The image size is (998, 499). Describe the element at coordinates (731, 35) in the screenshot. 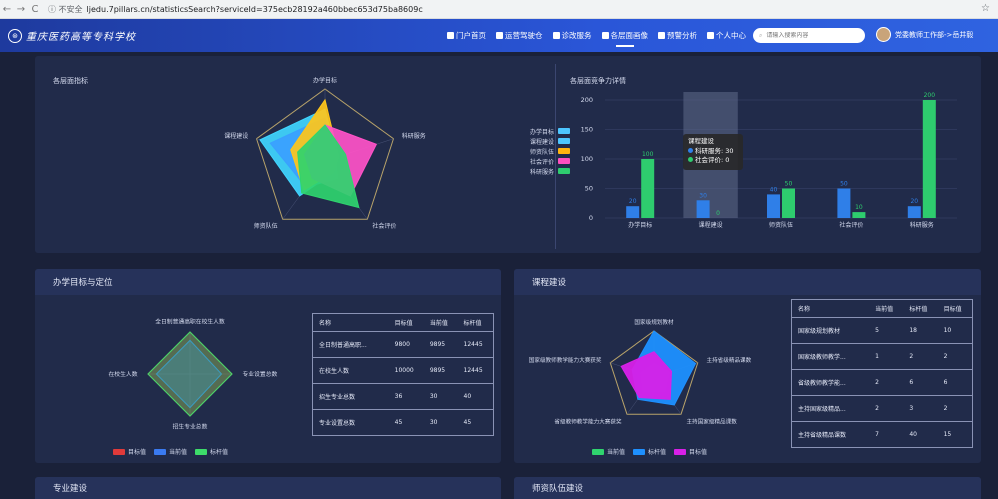

I see `nav-label: 个人中心` at that location.